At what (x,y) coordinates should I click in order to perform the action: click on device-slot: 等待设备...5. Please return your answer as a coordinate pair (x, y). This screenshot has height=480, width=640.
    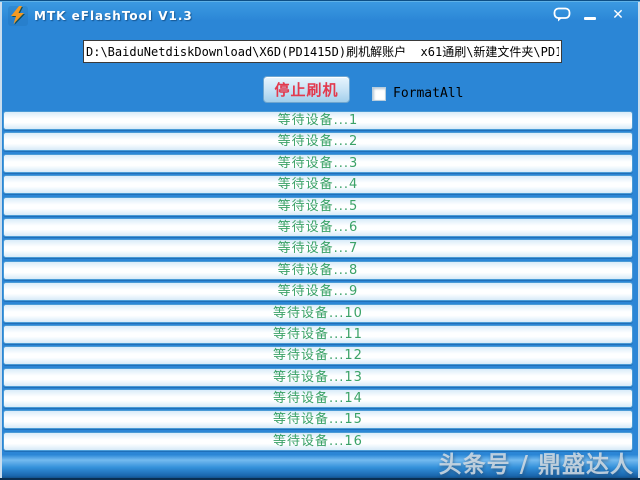
    Looking at the image, I should click on (318, 206).